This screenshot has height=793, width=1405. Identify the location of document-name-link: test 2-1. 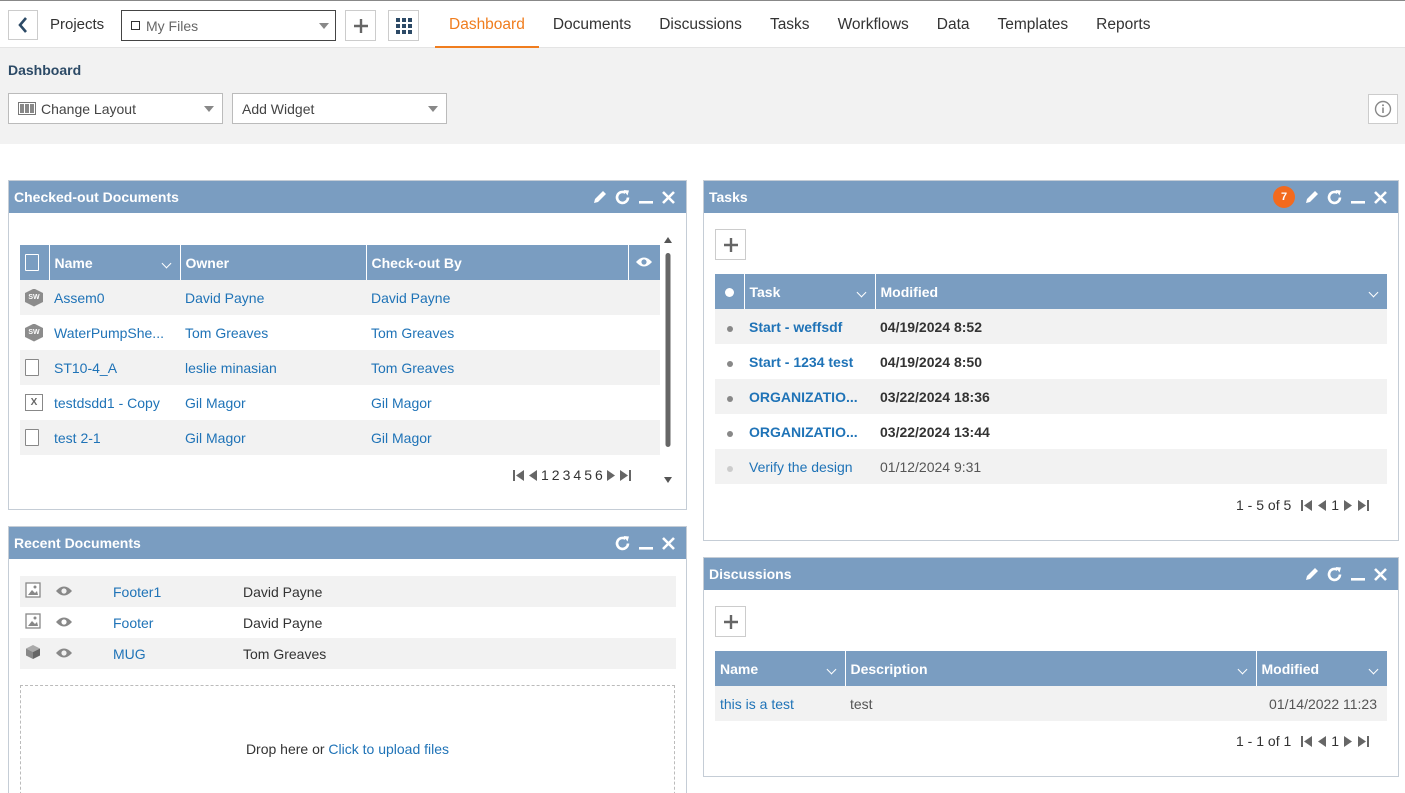
(114, 437).